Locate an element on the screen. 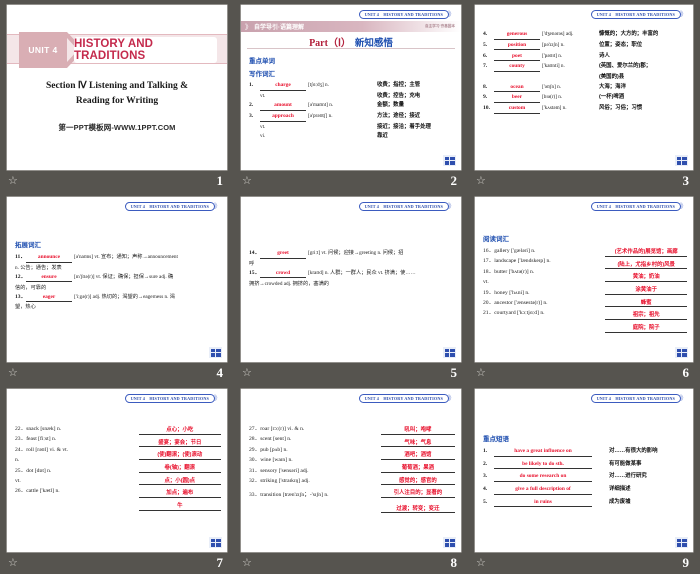 The width and height of the screenshot is (700, 574). row-number: 14． is located at coordinates (255, 253).